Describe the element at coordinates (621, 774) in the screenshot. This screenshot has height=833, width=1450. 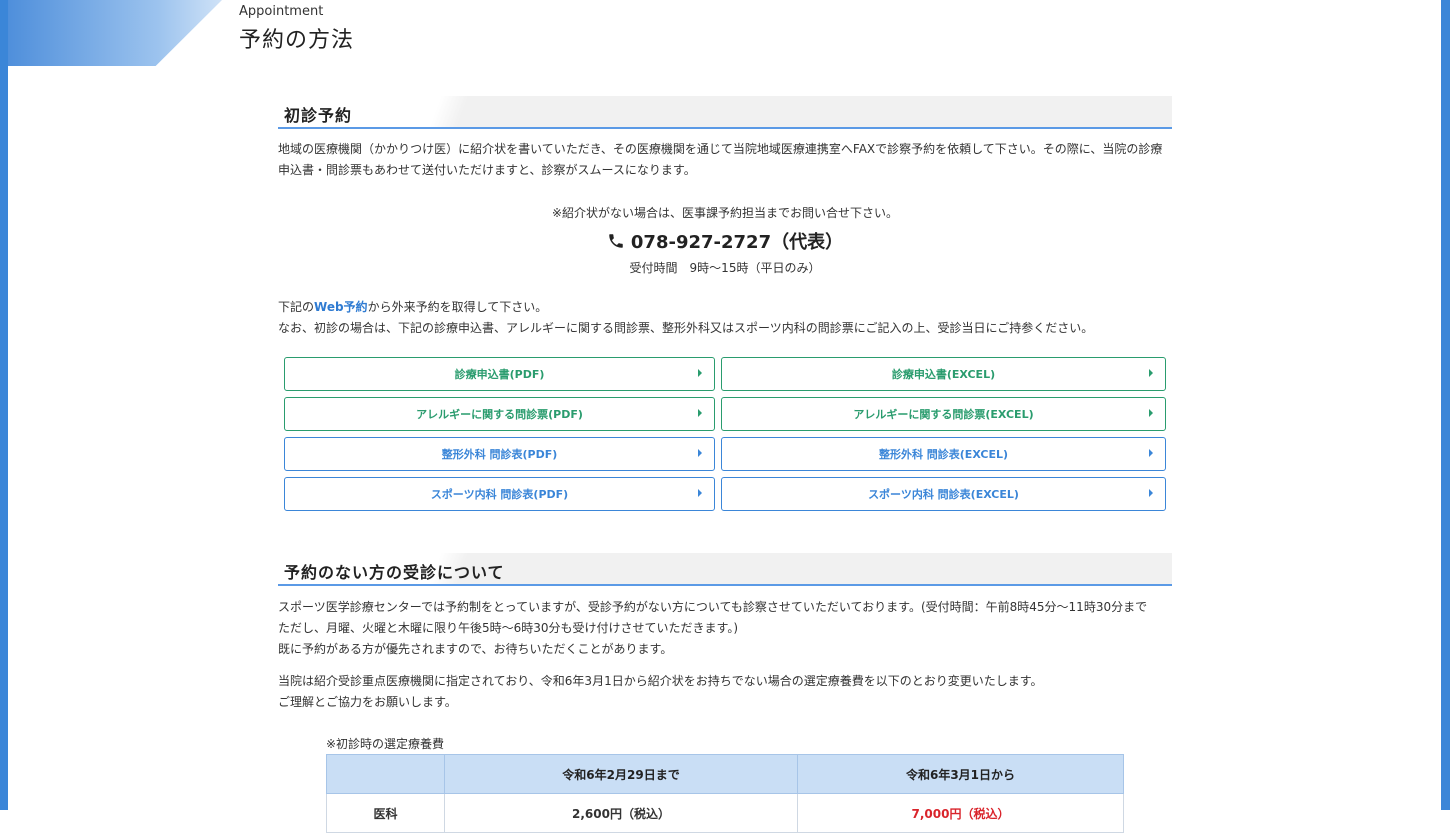
I see `table-header: 令和6年2月29日まで` at that location.